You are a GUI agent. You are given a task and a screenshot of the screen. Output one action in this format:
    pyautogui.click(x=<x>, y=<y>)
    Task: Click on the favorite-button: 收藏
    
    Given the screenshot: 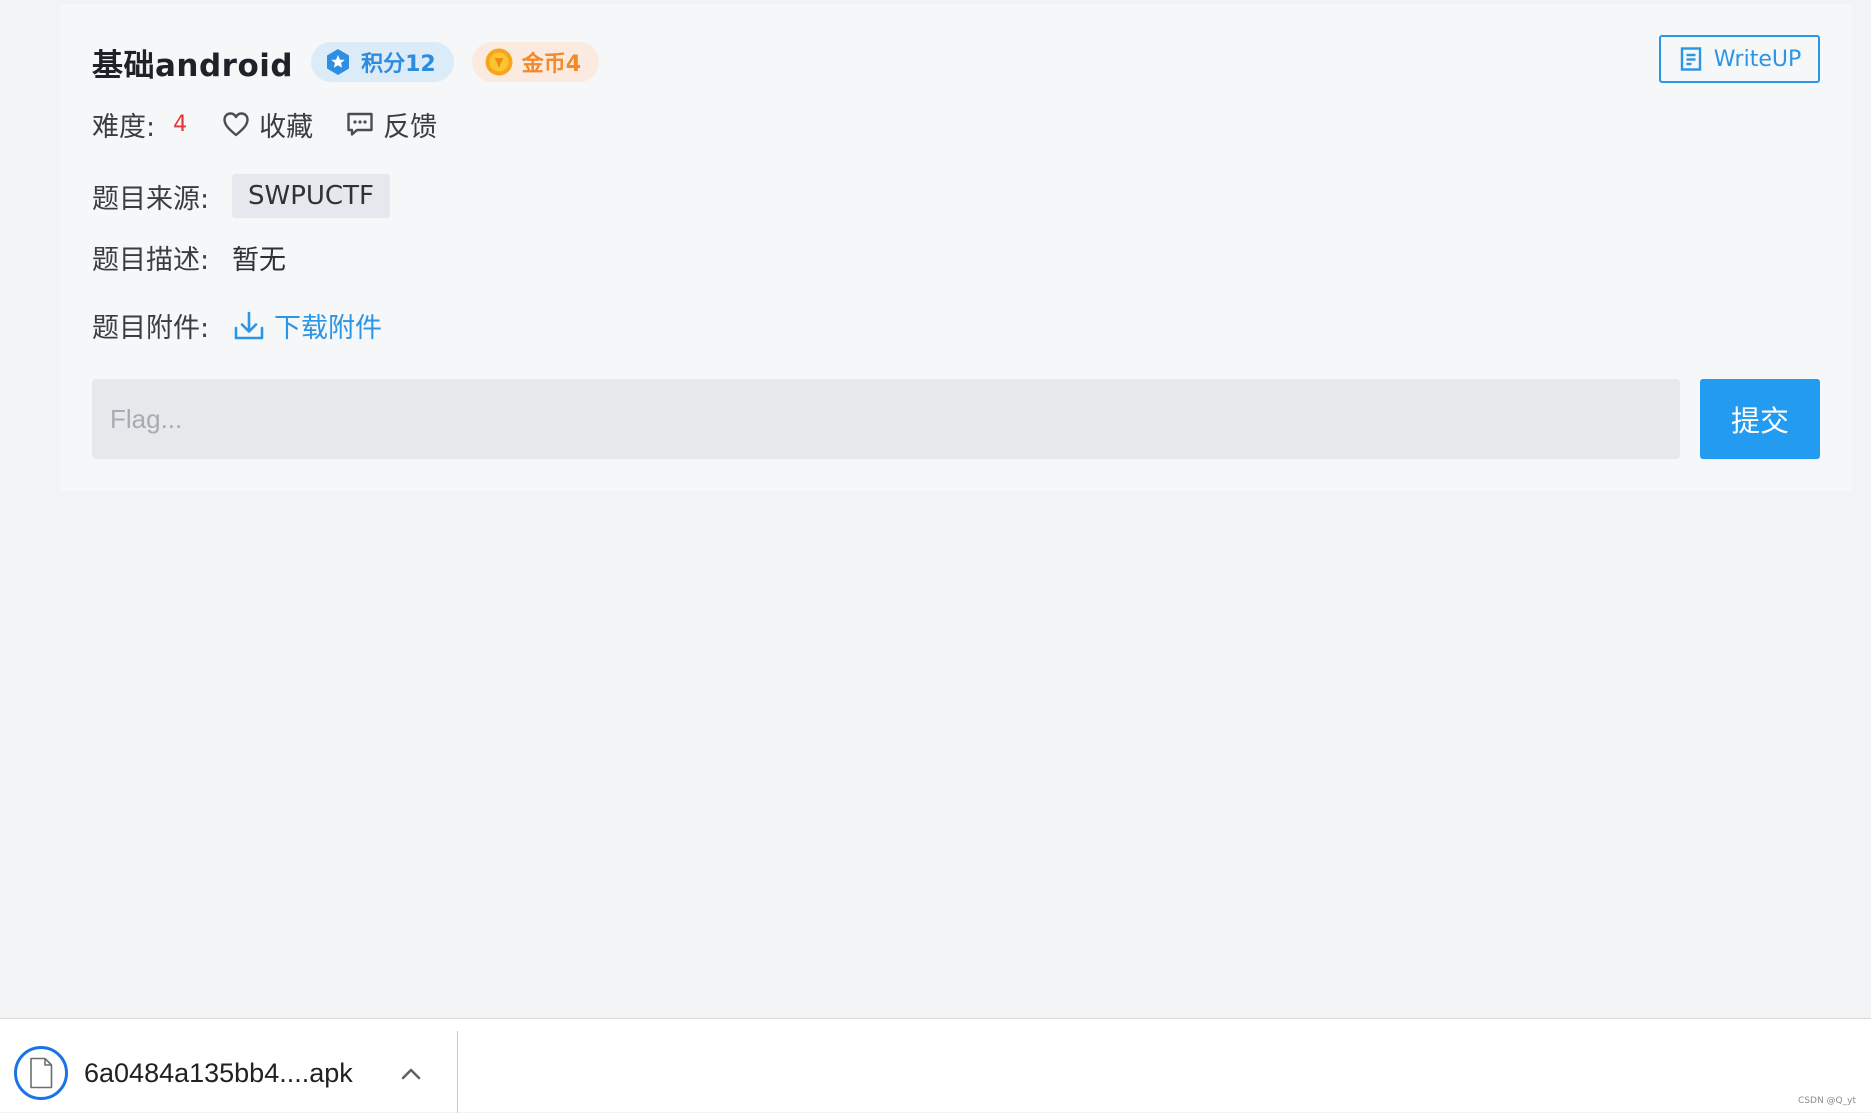 What is the action you would take?
    pyautogui.click(x=267, y=124)
    